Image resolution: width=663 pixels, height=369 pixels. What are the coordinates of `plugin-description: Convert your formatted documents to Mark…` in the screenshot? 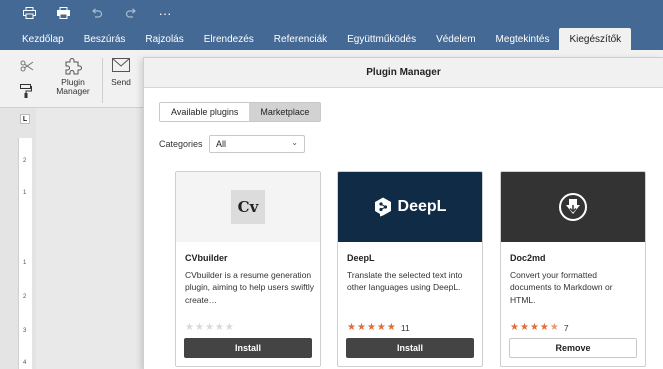 It's located at (561, 287).